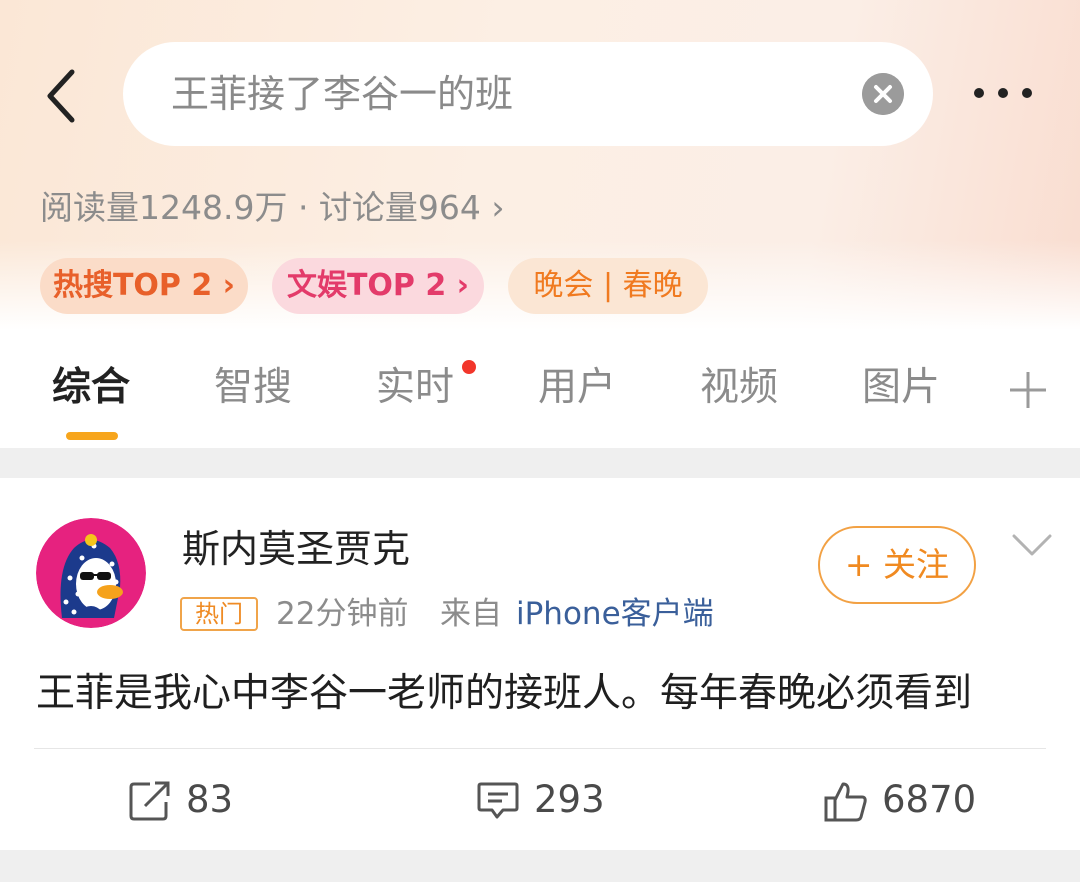 The height and width of the screenshot is (882, 1080). What do you see at coordinates (897, 565) in the screenshot?
I see `follow-button: + 关注` at bounding box center [897, 565].